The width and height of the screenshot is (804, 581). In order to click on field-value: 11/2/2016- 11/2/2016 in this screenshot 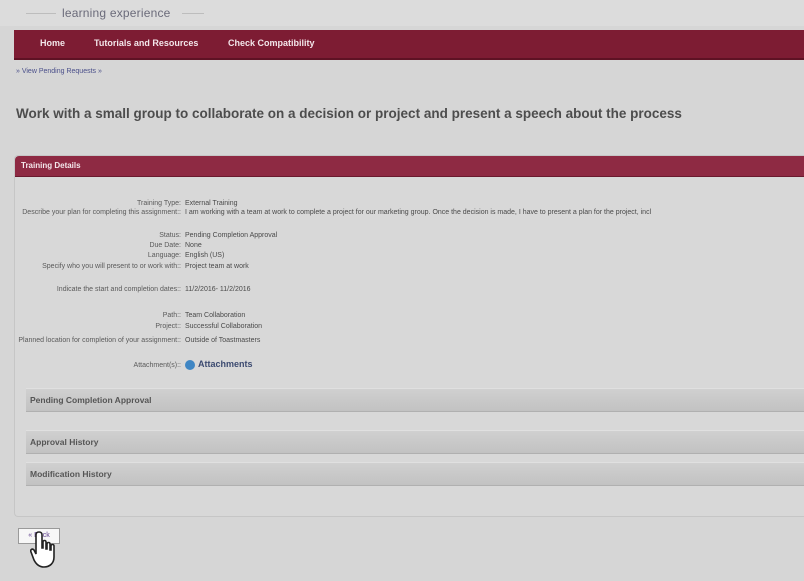, I will do `click(218, 289)`.